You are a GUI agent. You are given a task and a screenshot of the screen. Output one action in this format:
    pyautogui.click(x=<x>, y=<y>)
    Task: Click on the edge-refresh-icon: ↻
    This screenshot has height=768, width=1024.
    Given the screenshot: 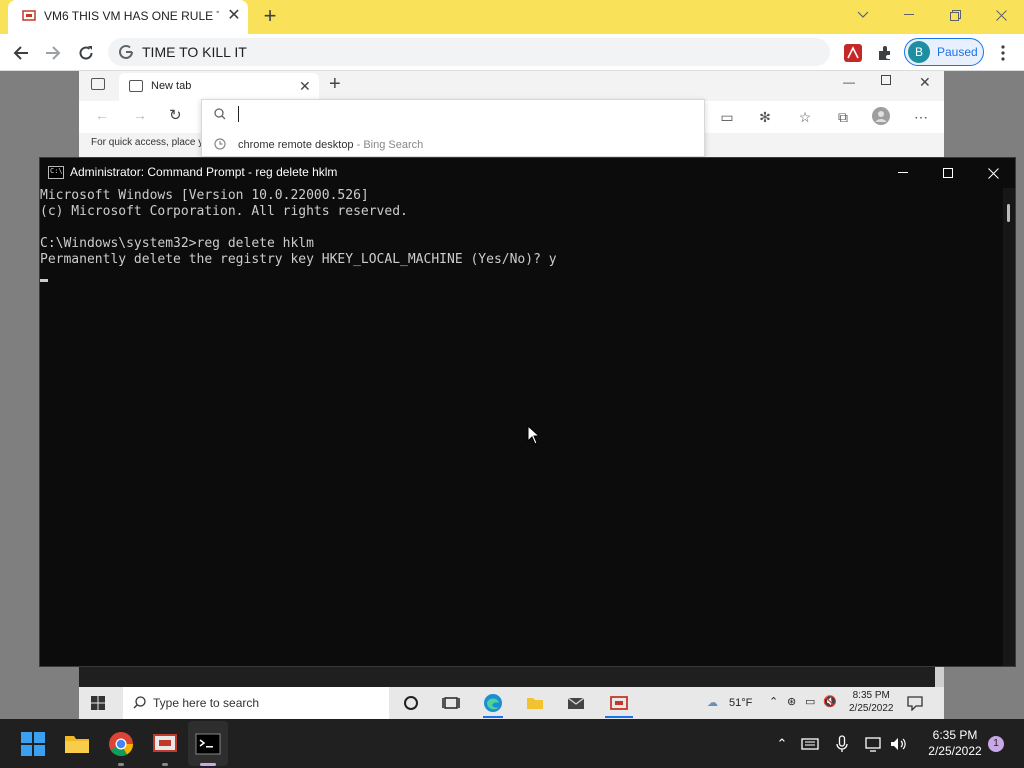 What is the action you would take?
    pyautogui.click(x=175, y=115)
    